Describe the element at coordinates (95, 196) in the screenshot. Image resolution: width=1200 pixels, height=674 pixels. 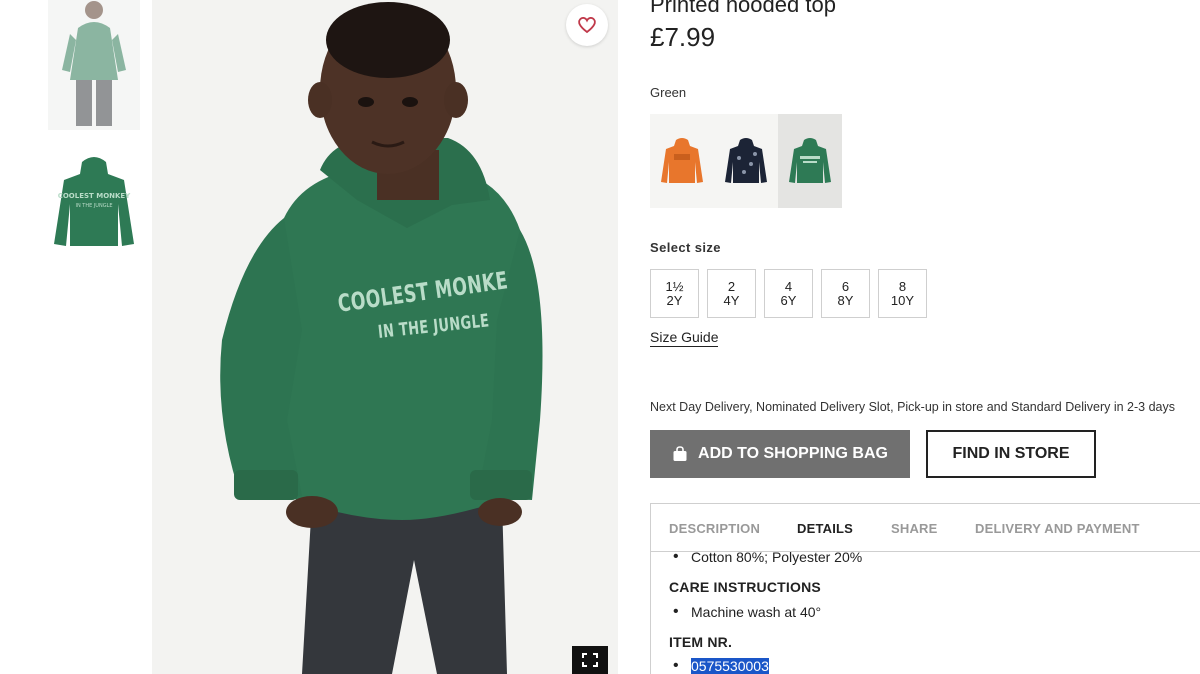
I see `svg-text: COOLEST MONKEY` at that location.